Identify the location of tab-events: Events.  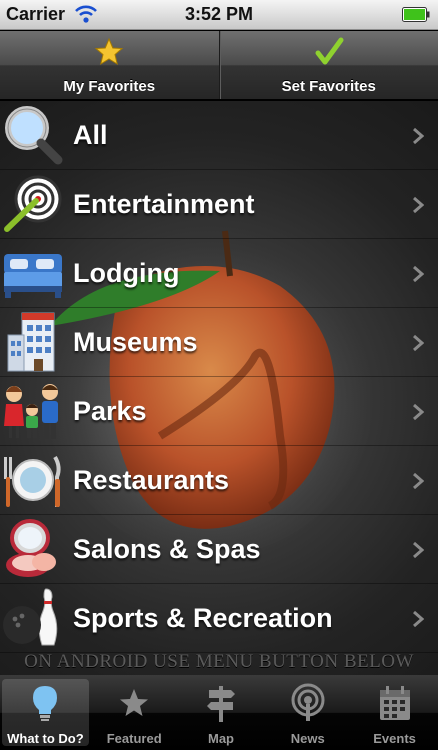
(394, 712).